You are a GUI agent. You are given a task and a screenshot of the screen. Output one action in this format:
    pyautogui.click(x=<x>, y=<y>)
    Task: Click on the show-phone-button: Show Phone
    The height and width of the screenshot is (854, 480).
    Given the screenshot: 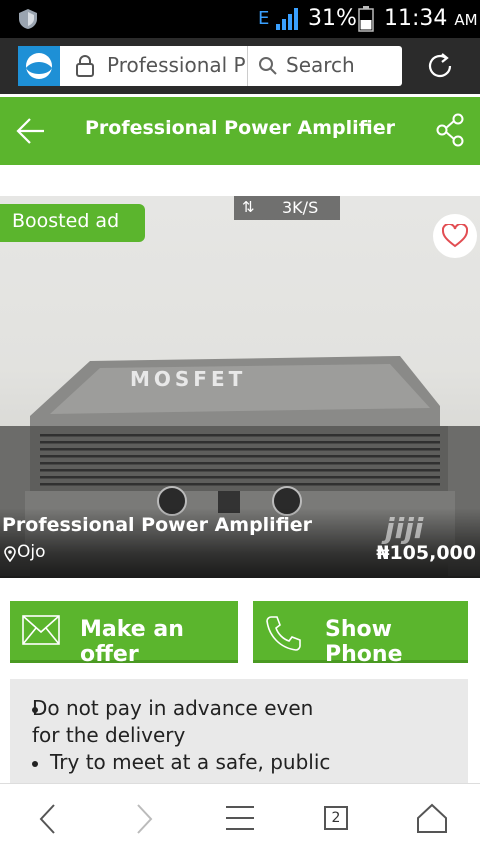 What is the action you would take?
    pyautogui.click(x=360, y=634)
    